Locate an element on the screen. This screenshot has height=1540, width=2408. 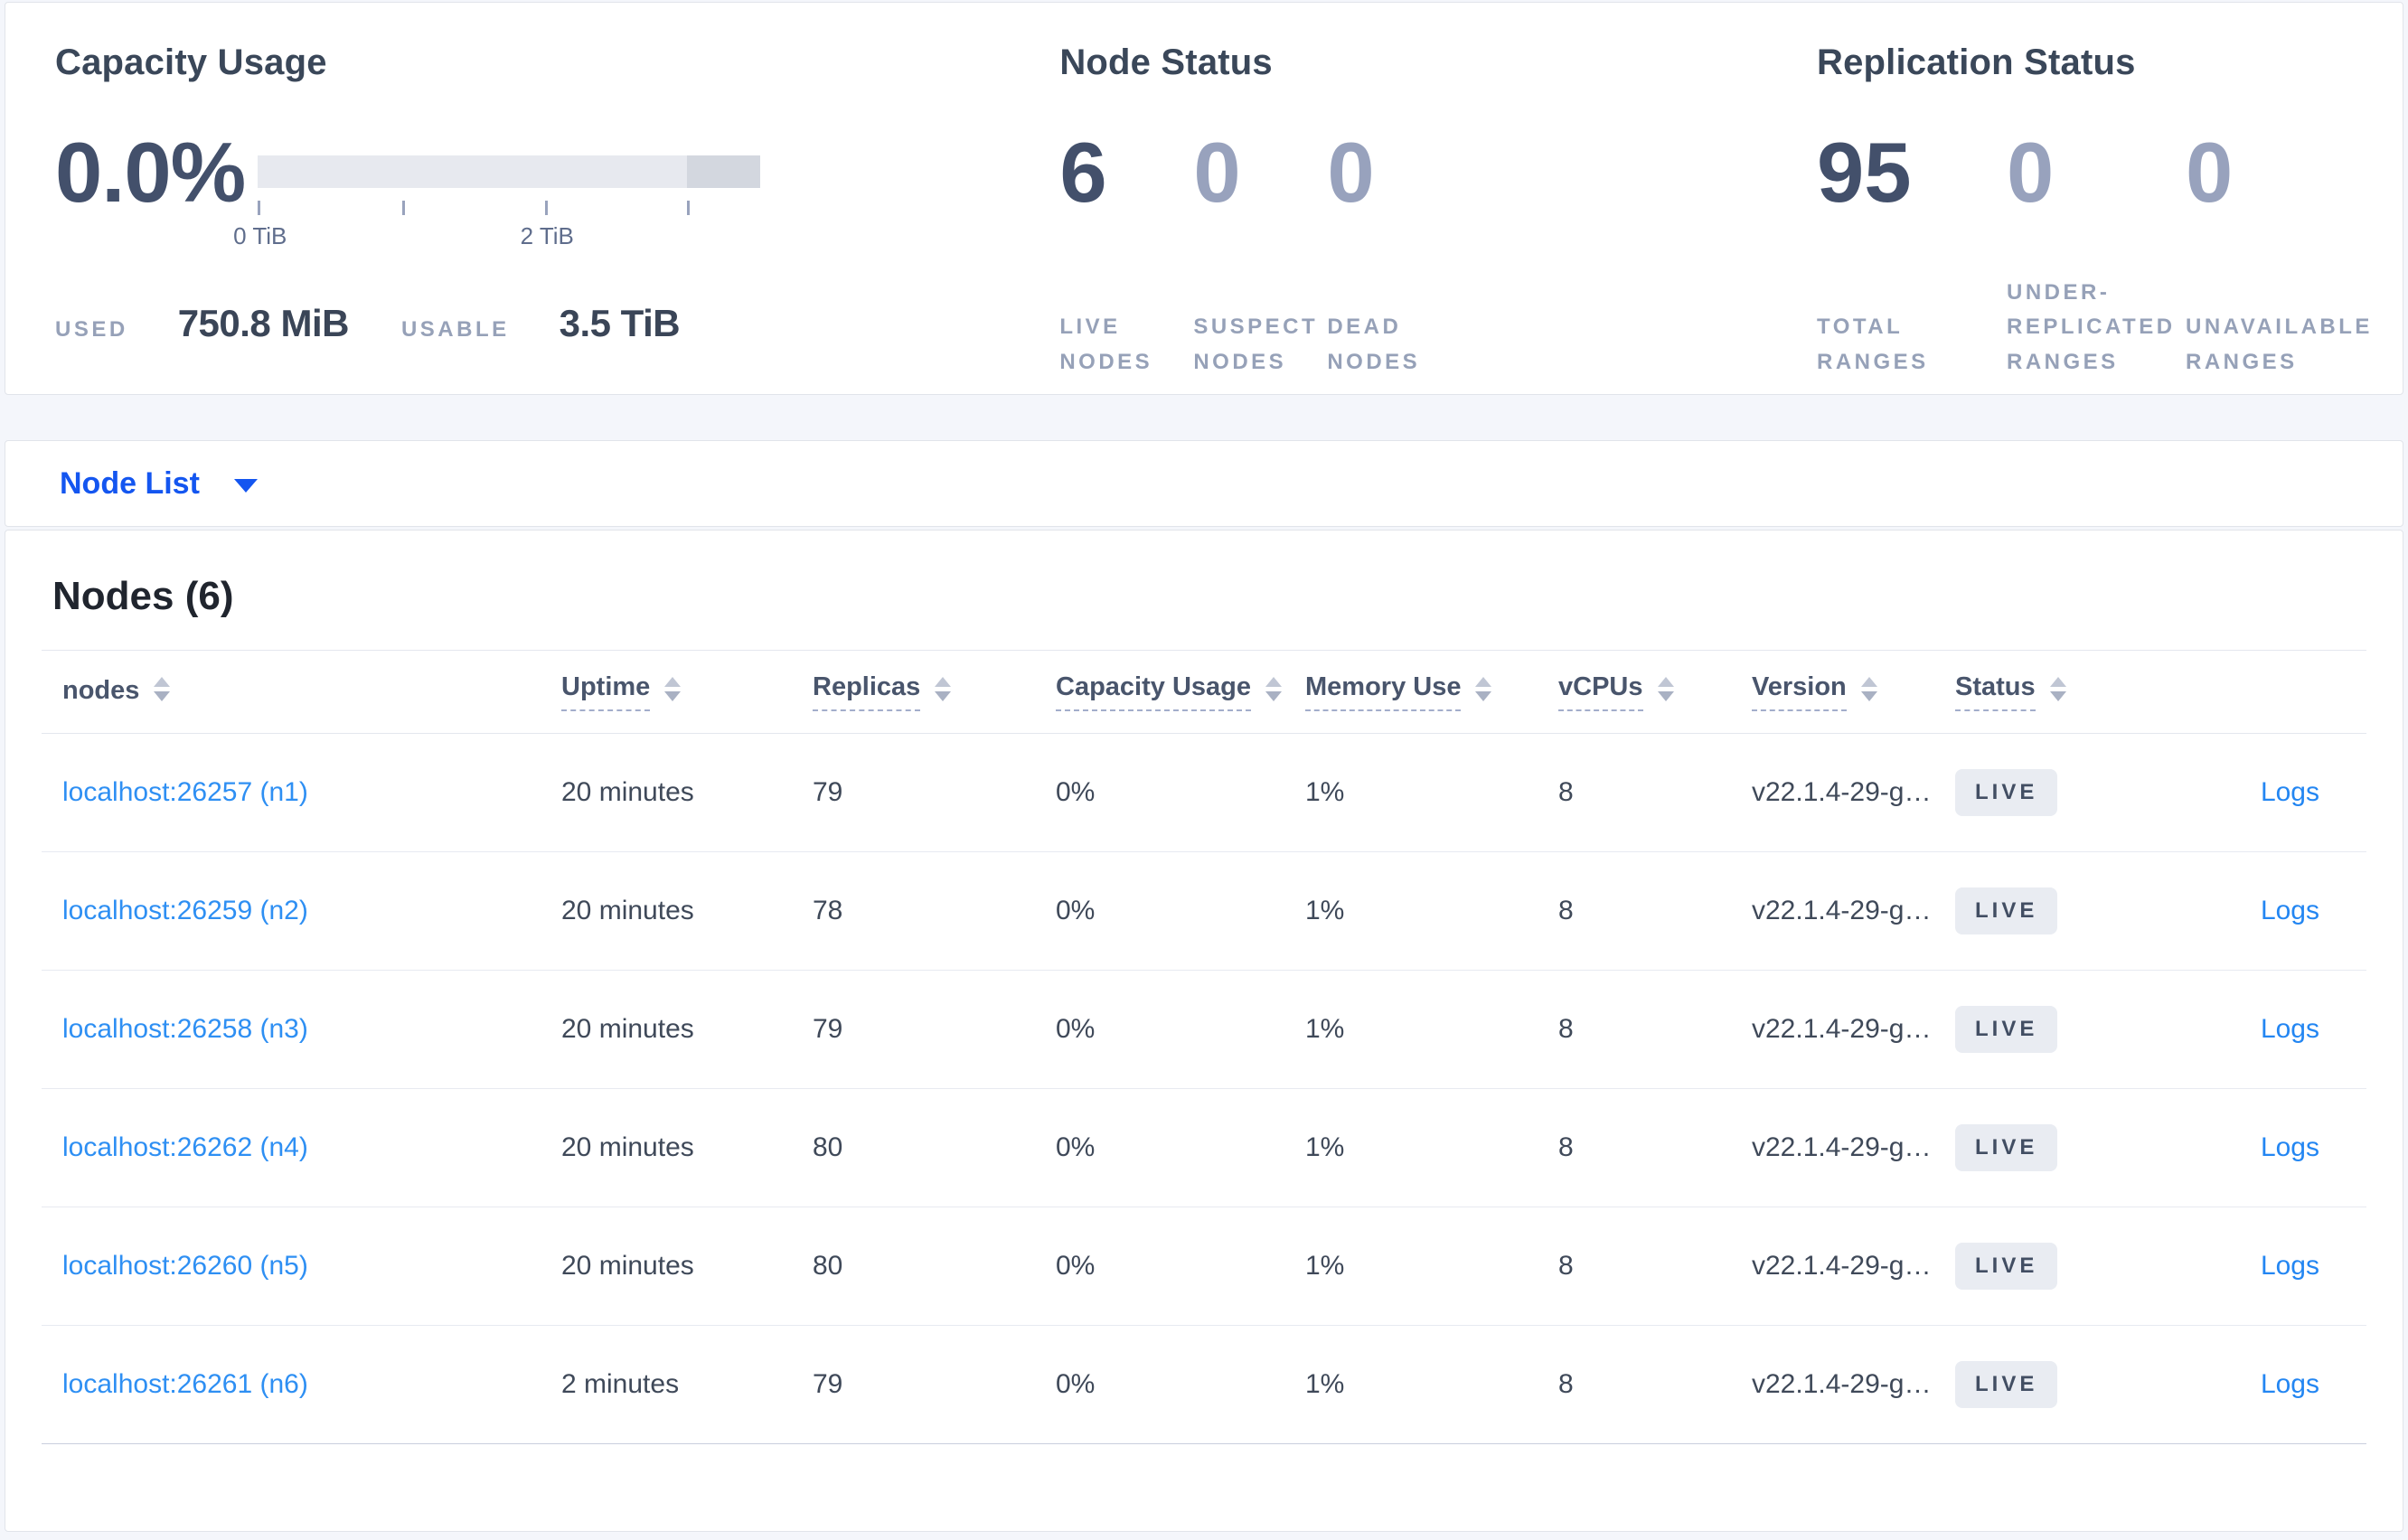
under-replicated-ranges-count: 0 is located at coordinates (2031, 172).